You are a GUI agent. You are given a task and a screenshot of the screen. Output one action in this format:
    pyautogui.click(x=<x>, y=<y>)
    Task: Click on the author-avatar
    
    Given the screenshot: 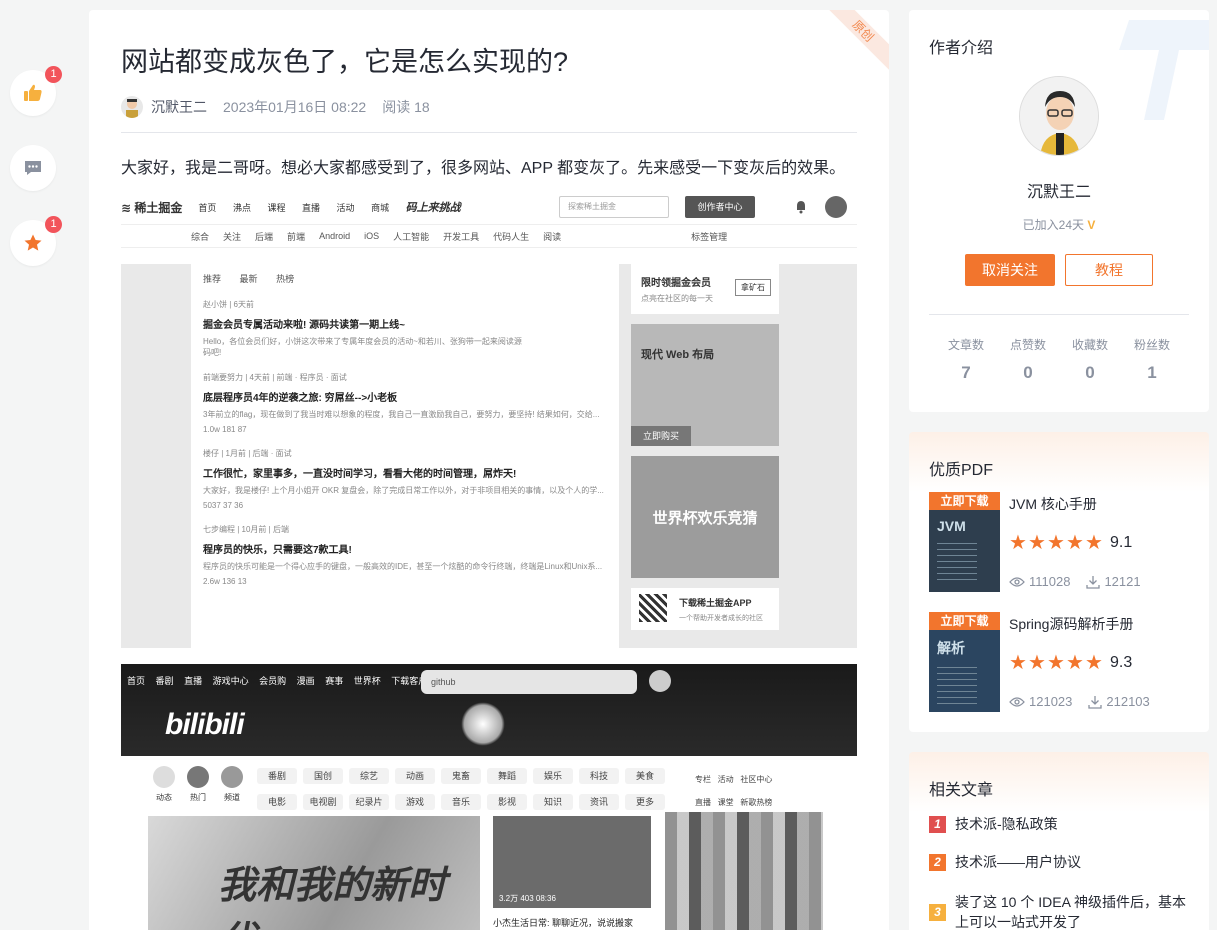 What is the action you would take?
    pyautogui.click(x=1059, y=116)
    